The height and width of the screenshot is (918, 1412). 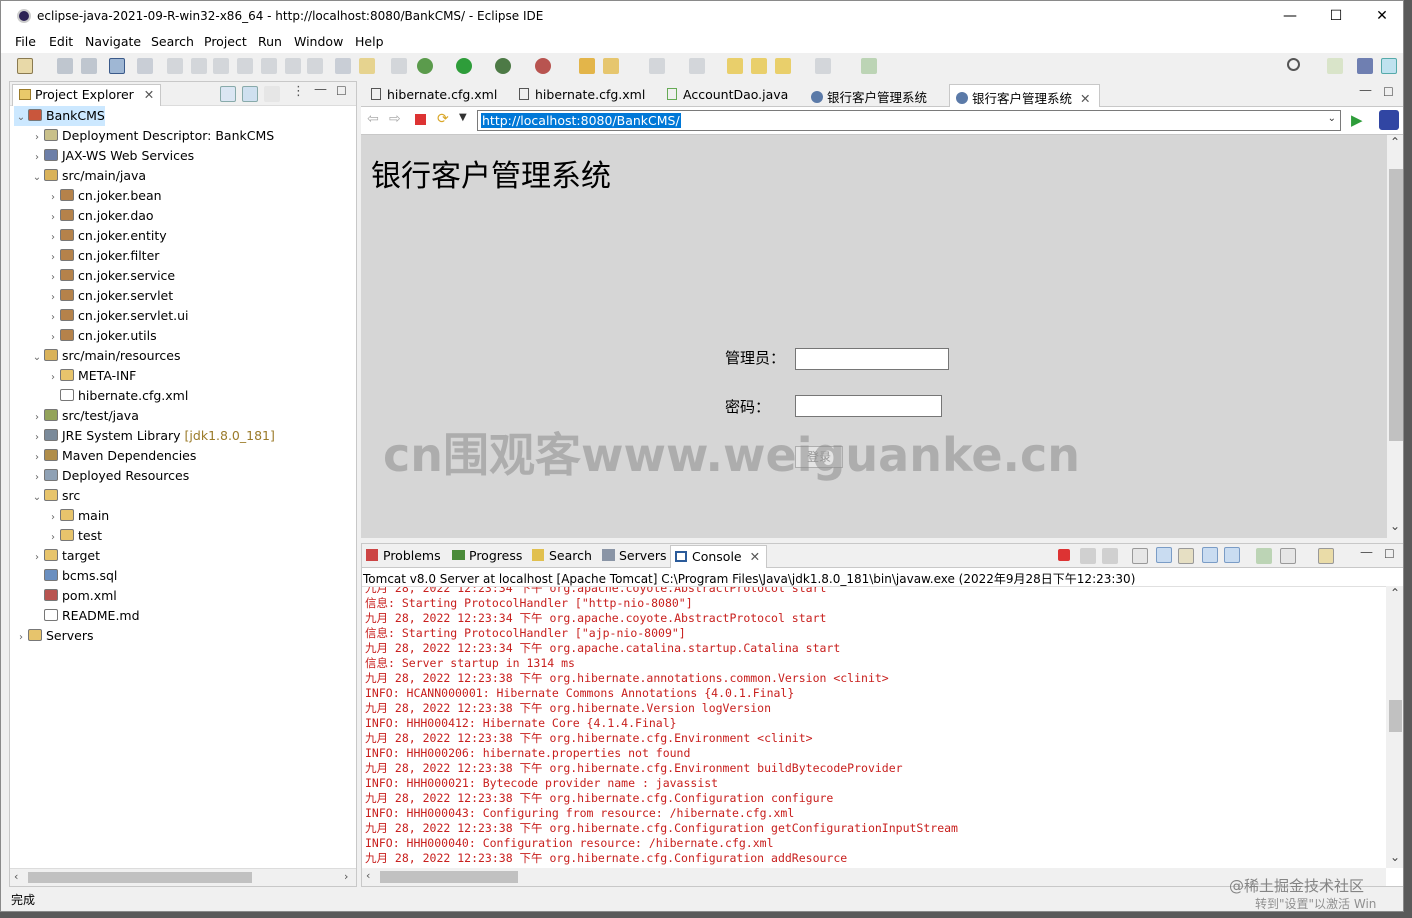 I want to click on menu-project: Project, so click(x=225, y=41).